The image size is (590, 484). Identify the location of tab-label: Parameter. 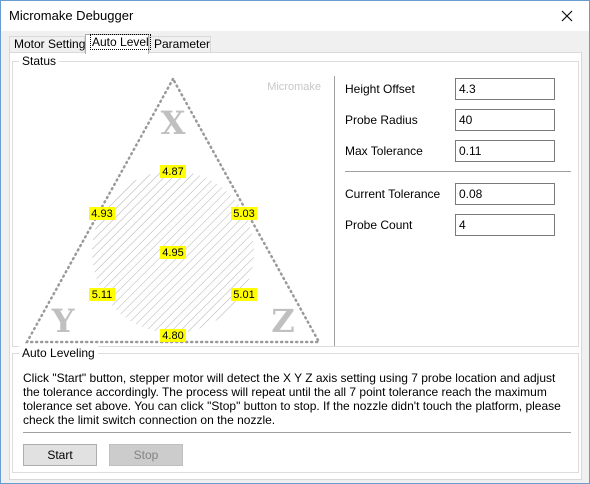
(182, 44).